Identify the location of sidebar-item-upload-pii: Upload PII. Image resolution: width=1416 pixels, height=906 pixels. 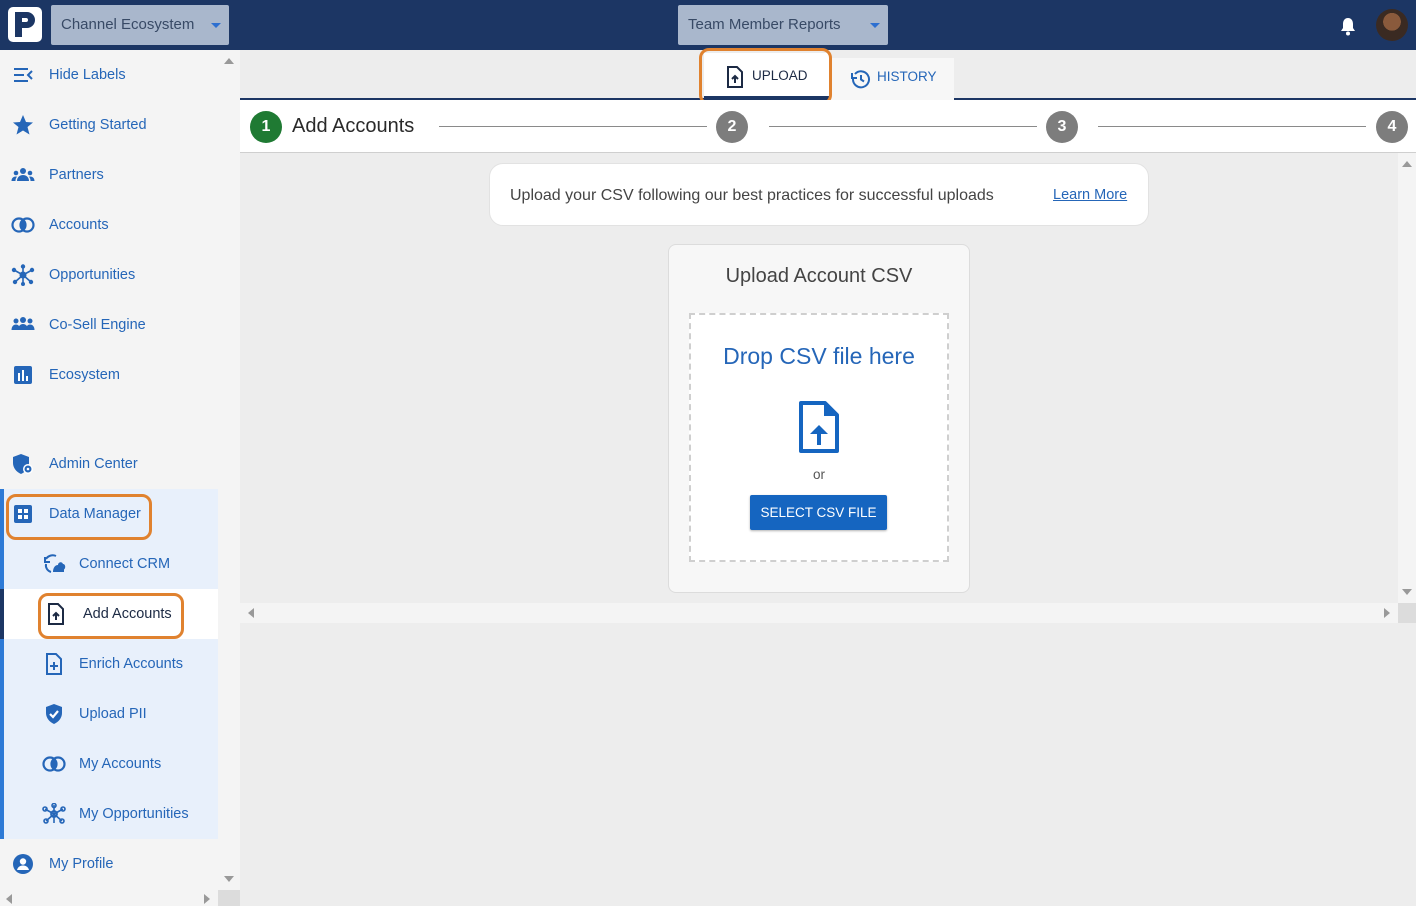
(109, 714).